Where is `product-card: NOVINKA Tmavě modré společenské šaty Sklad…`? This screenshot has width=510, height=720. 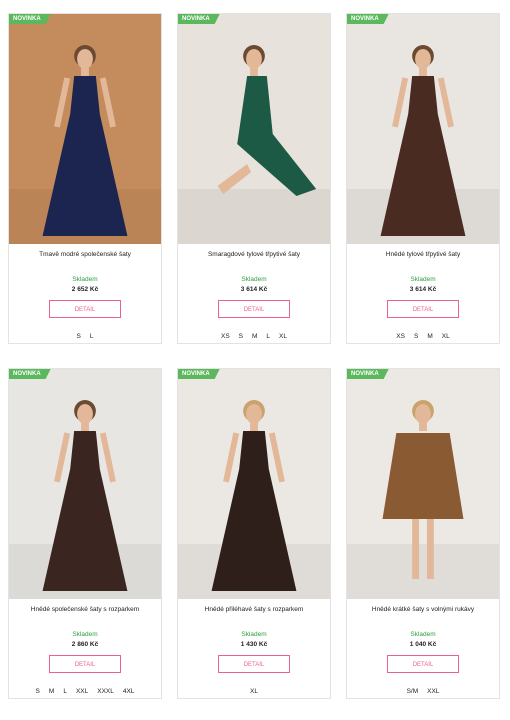
product-card: NOVINKA Tmavě modré společenské šaty Sklad… is located at coordinates (85, 178).